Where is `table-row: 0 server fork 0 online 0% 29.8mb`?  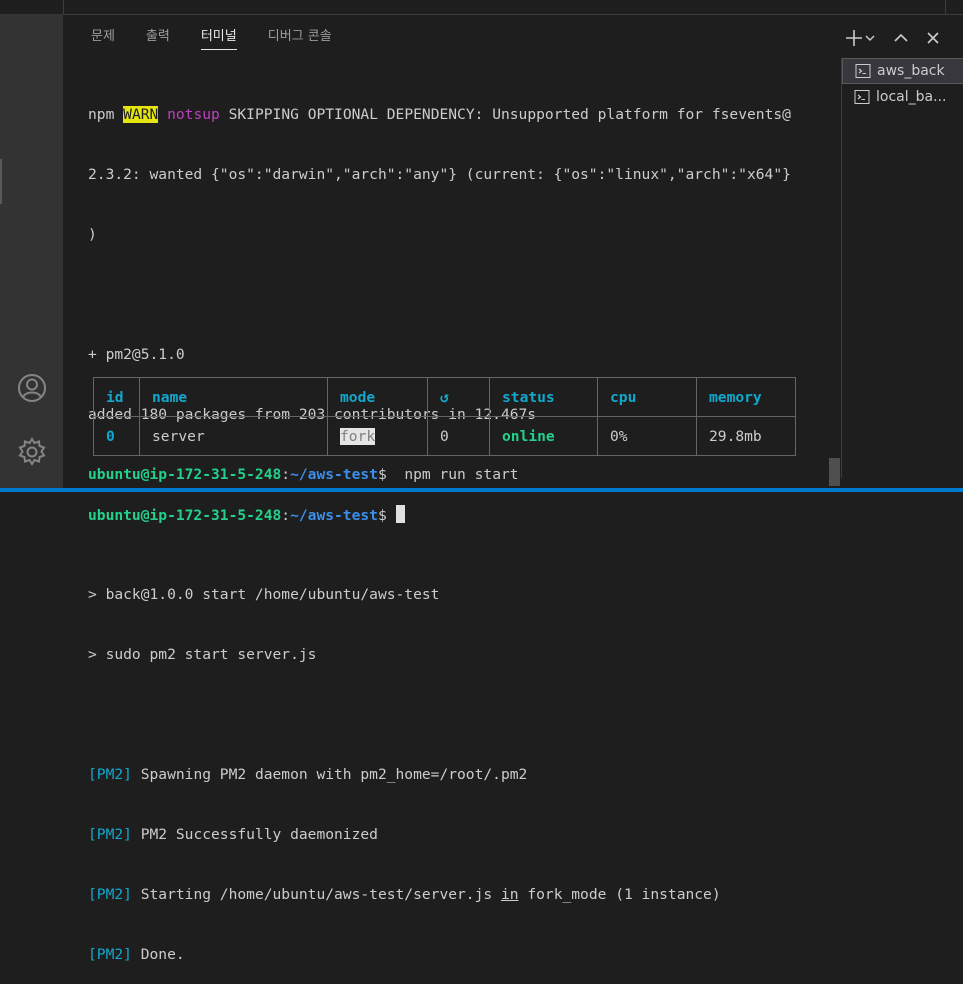
table-row: 0 server fork 0 online 0% 29.8mb is located at coordinates (444, 436).